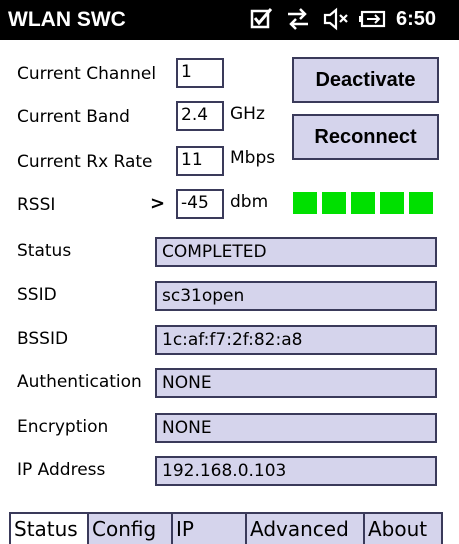 The image size is (459, 544). Describe the element at coordinates (36, 205) in the screenshot. I see `rssi-label: RSSI` at that location.